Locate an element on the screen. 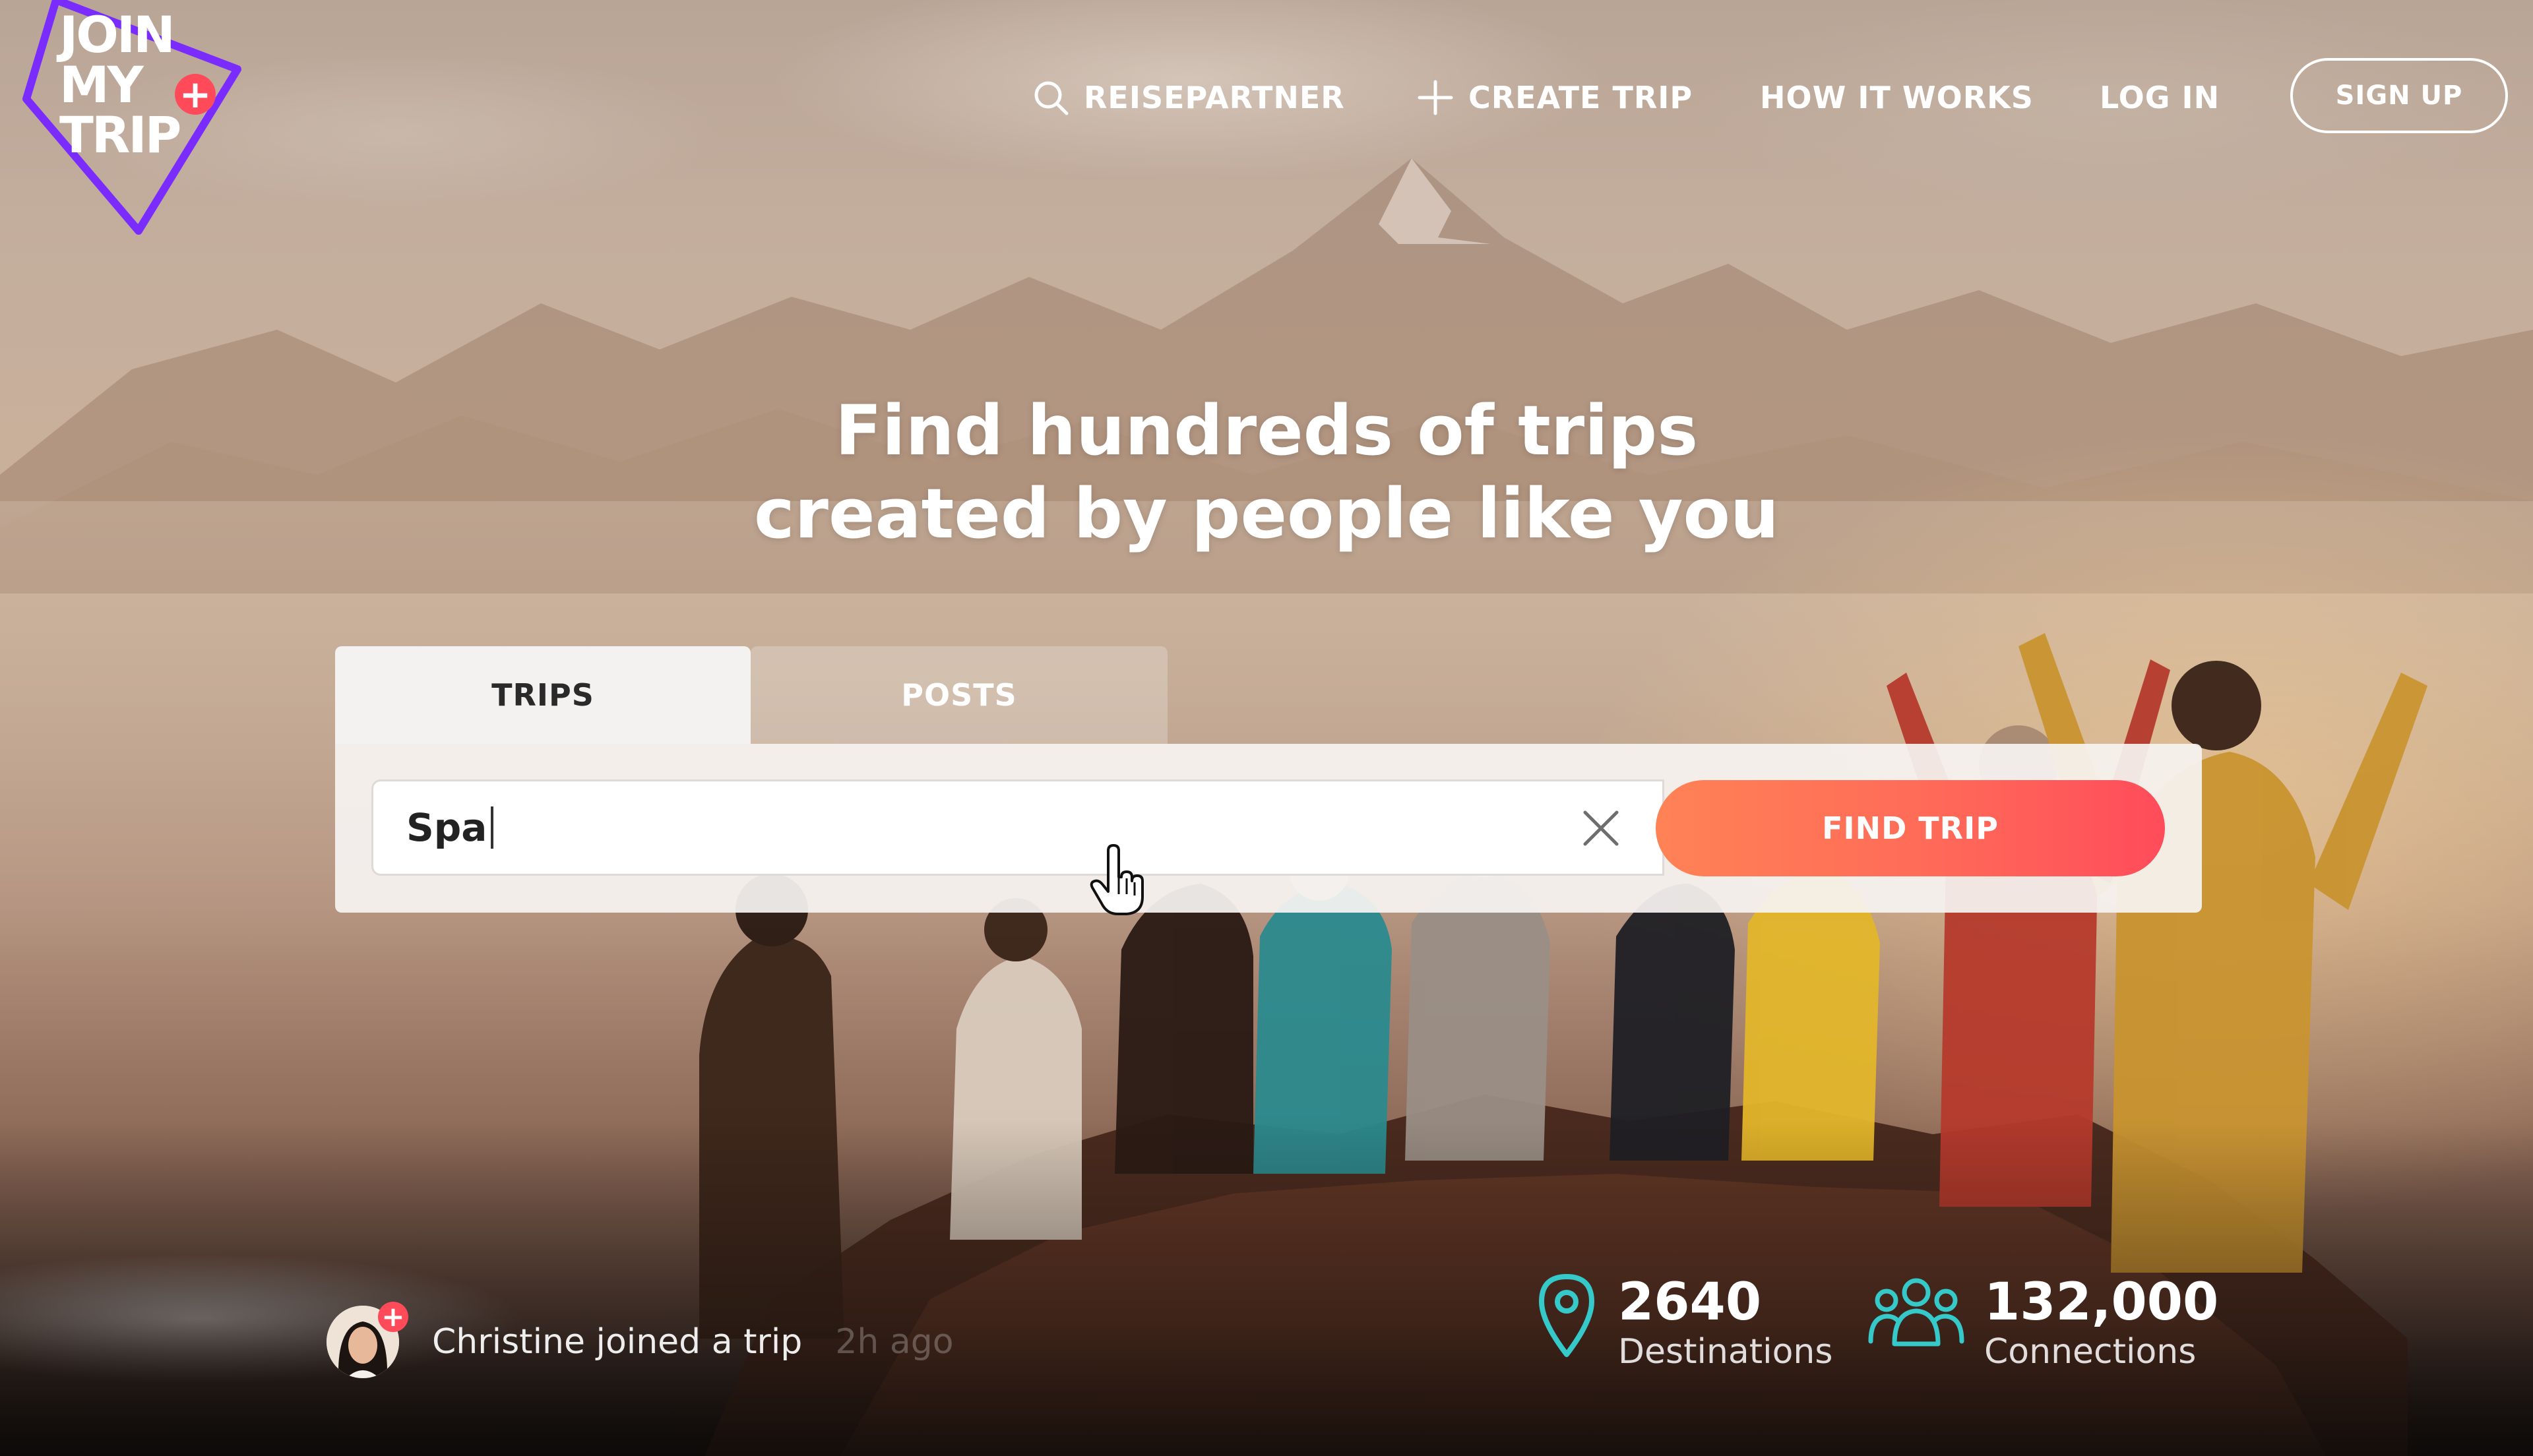 The width and height of the screenshot is (2533, 1456). hero-heading-line-1: Find hundreds of trips is located at coordinates (1266, 430).